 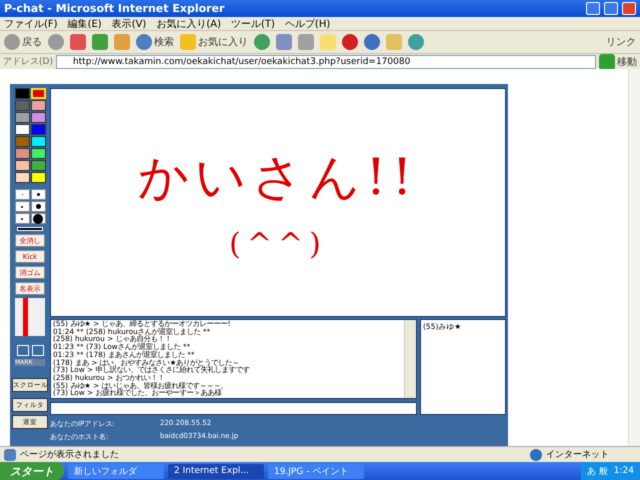 What do you see at coordinates (326, 61) in the screenshot?
I see `address-field: http://www.takamin.com/oekakichat/user/oekakichat3.php?userid=170080` at bounding box center [326, 61].